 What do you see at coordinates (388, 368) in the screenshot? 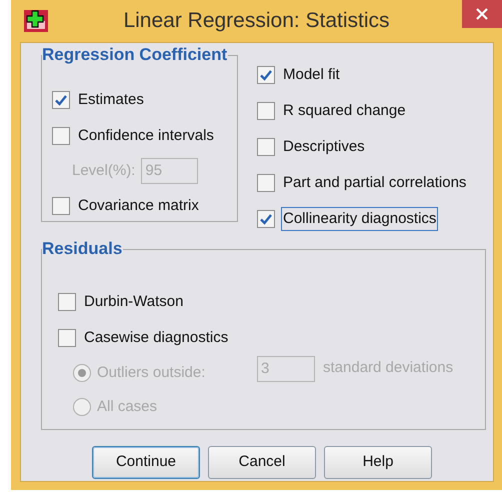
I see `units-label: standard deviations` at bounding box center [388, 368].